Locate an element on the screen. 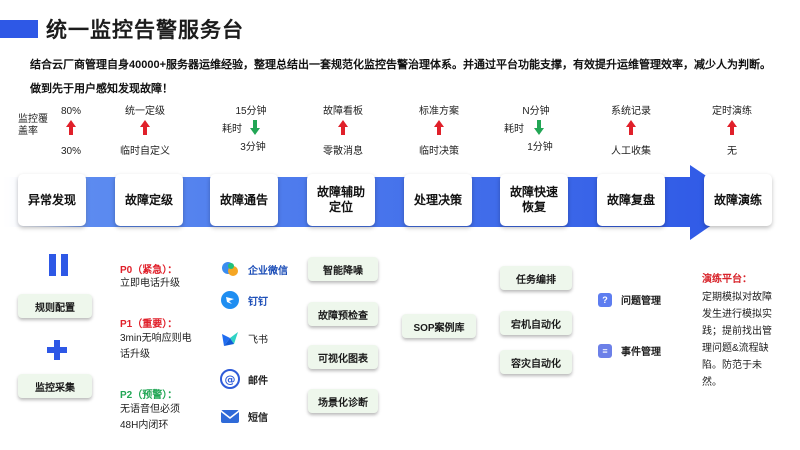 This screenshot has width=800, height=450. metric-record: 系统记录 人工收集 is located at coordinates (631, 132).